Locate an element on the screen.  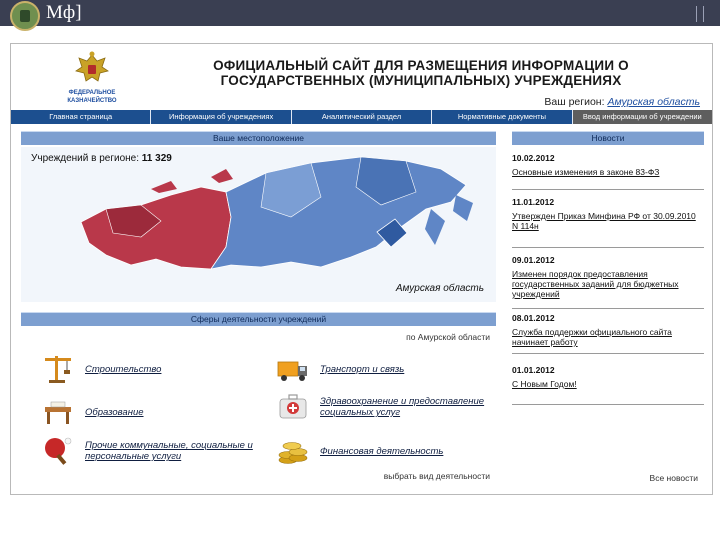
nav-enter-info: Ввод информации об учреждении is located at coordinates (642, 117).